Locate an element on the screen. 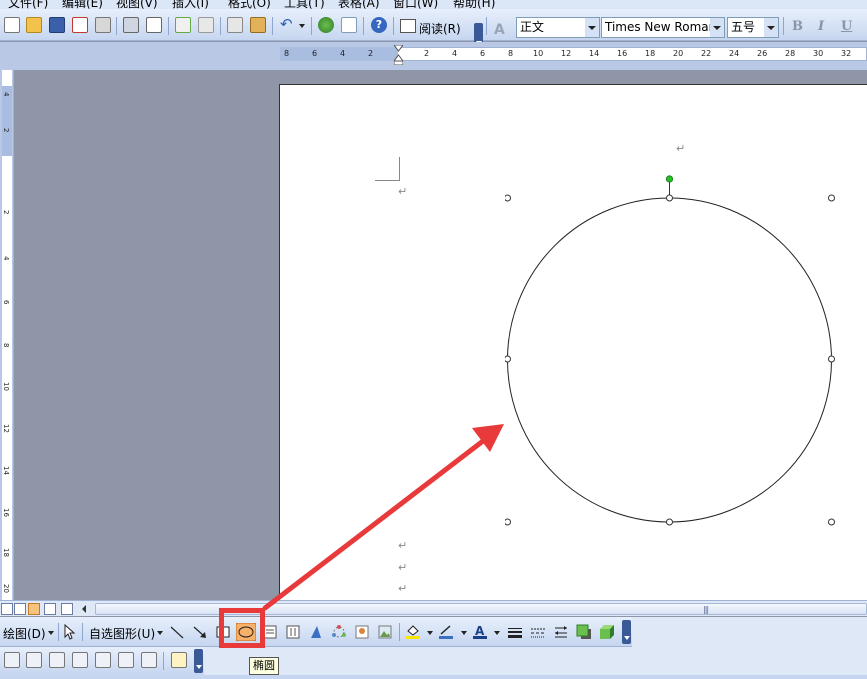  print-view-icon is located at coordinates (34, 609).